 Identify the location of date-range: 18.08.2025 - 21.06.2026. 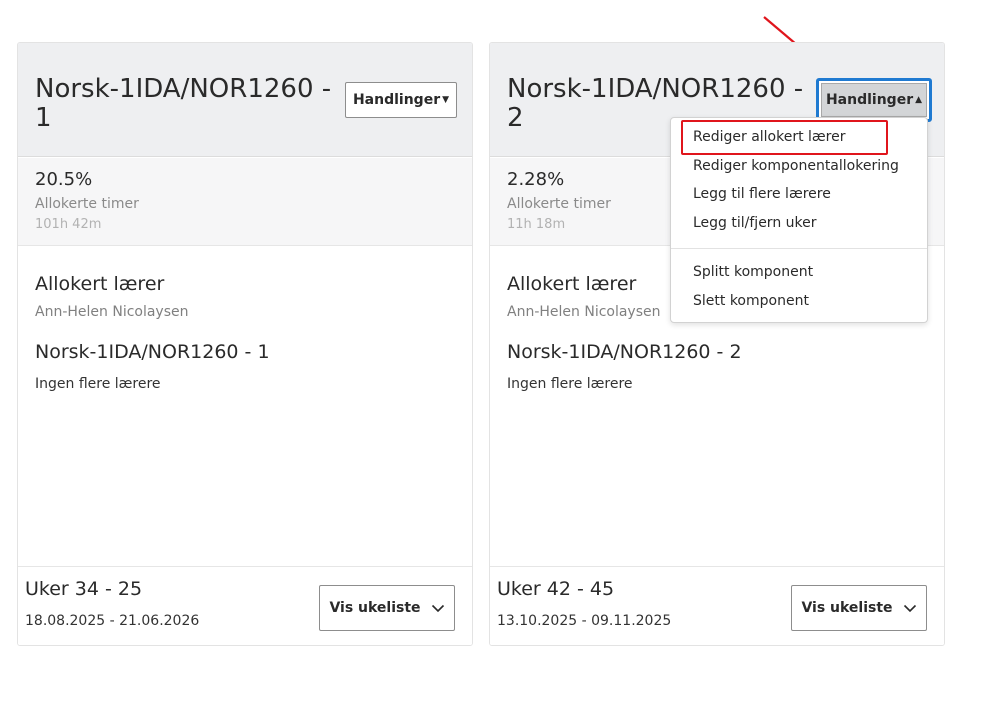
(112, 621).